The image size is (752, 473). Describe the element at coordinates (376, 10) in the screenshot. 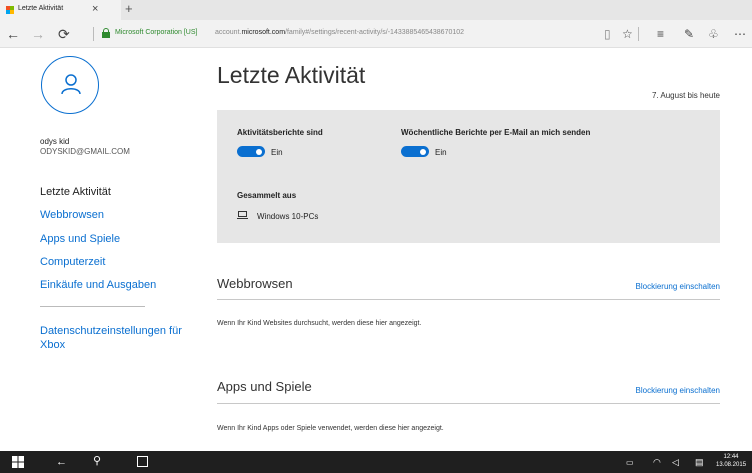

I see `tab-strip: Letzte Aktivität × +` at that location.